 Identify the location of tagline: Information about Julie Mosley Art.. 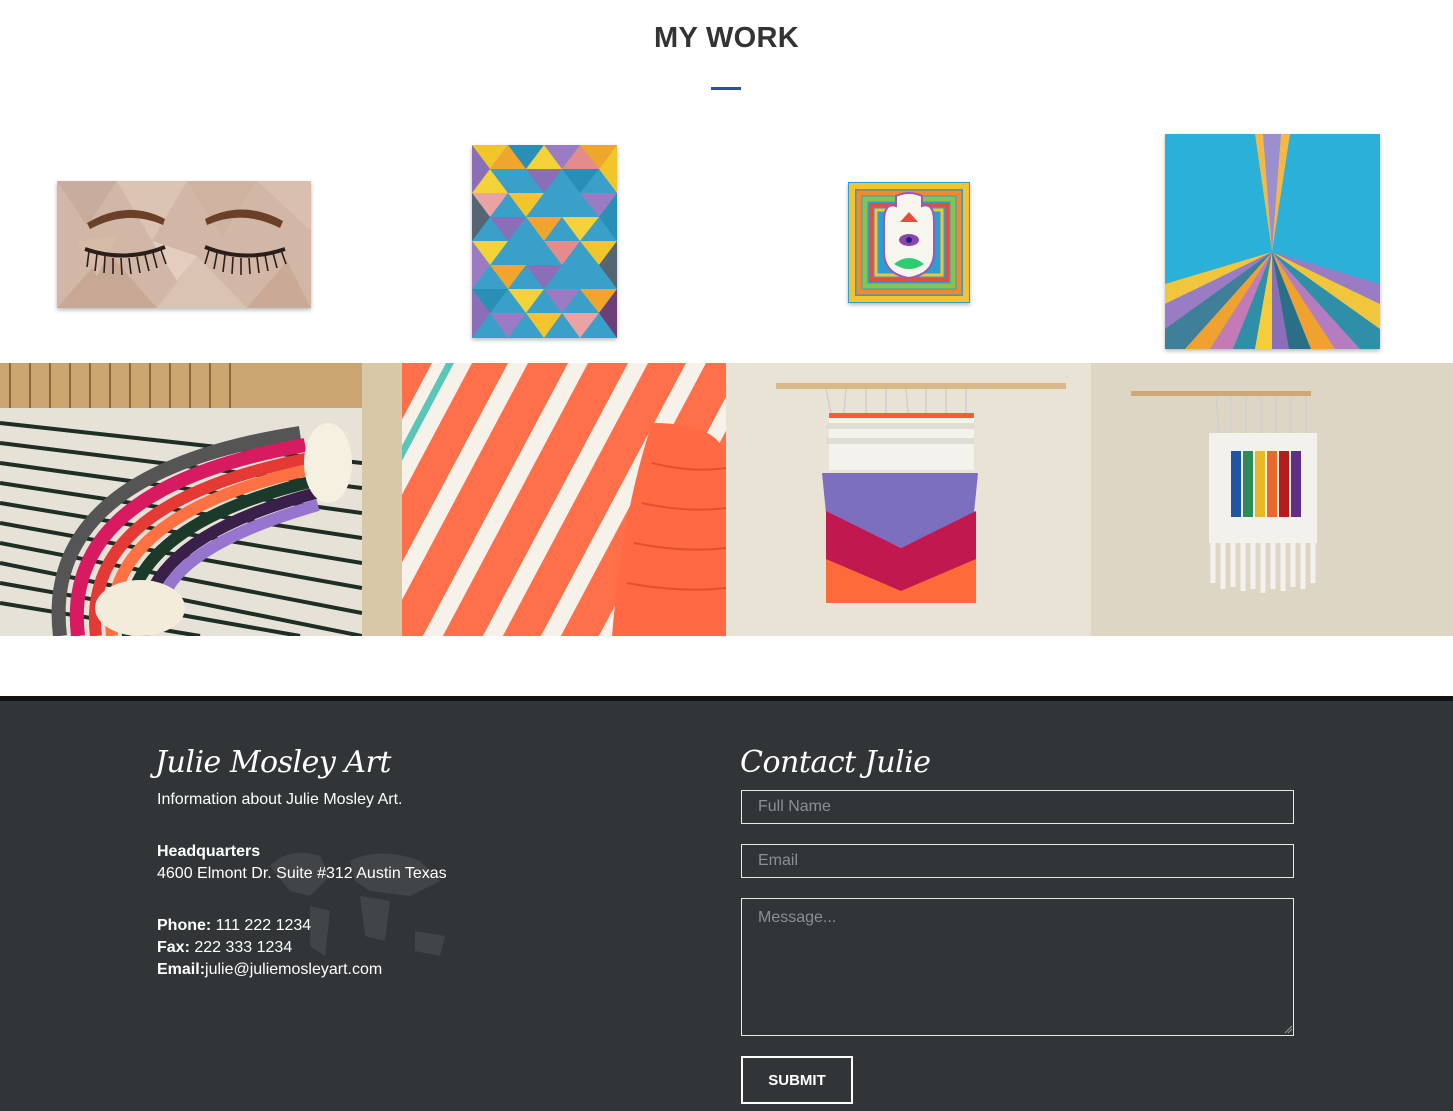
(280, 799).